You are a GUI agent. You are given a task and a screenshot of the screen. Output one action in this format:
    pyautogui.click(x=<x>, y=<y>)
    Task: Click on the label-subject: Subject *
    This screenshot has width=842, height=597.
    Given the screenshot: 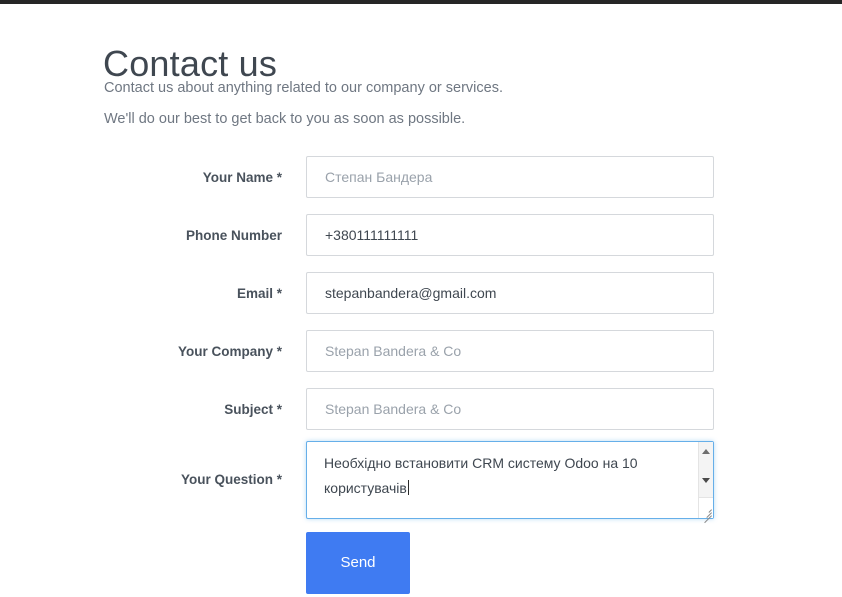 What is the action you would take?
    pyautogui.click(x=253, y=409)
    